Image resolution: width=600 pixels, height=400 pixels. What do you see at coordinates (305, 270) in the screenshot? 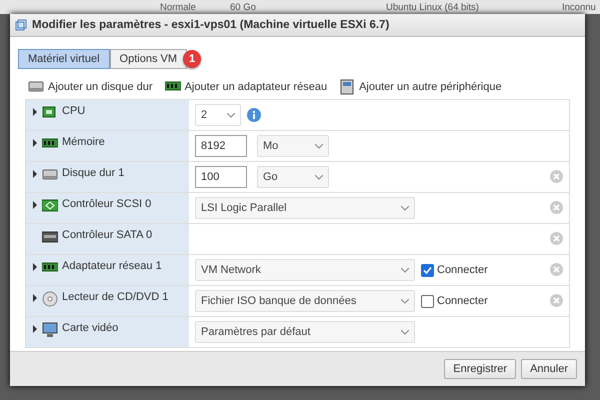
I see `dropdown: VM Network` at bounding box center [305, 270].